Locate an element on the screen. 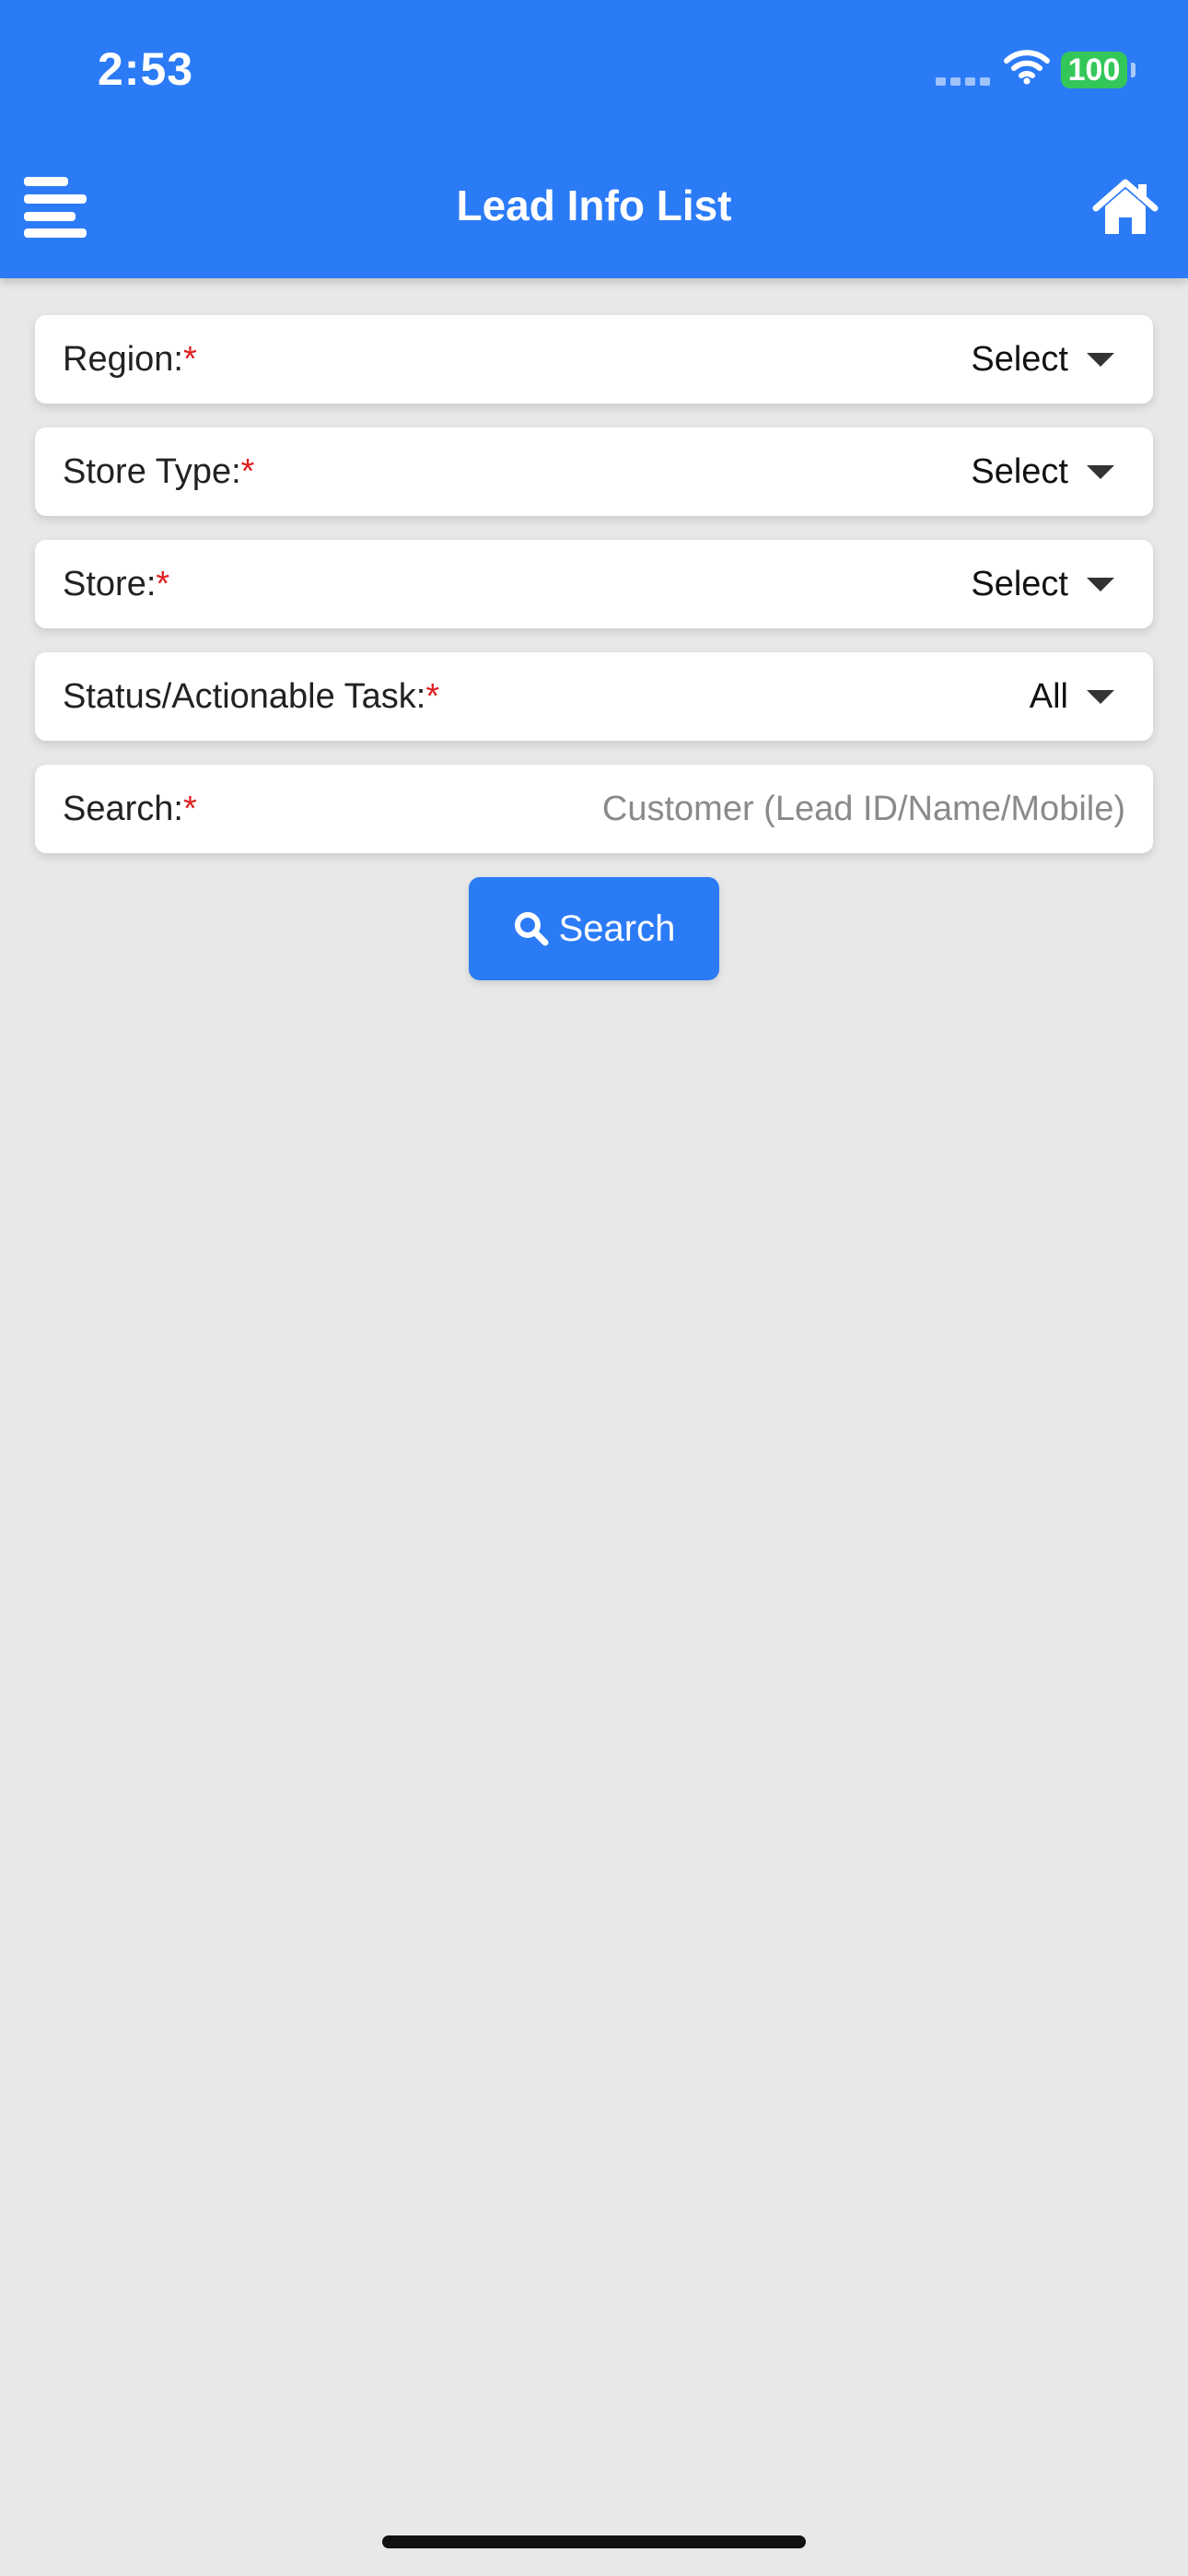 This screenshot has width=1188, height=2576. status-time: 2:53 is located at coordinates (146, 69).